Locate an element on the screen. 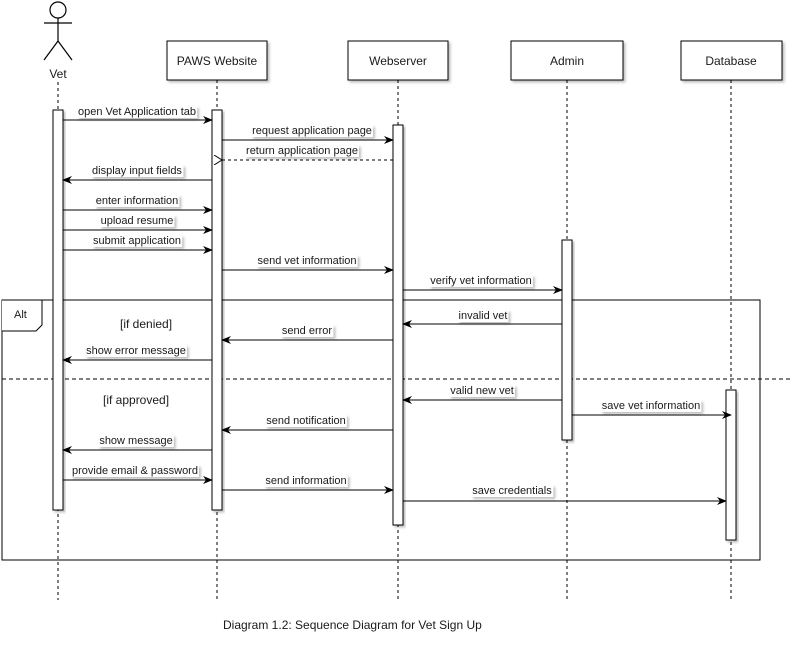 This screenshot has height=652, width=793. actor-label: Vet is located at coordinates (58, 74).